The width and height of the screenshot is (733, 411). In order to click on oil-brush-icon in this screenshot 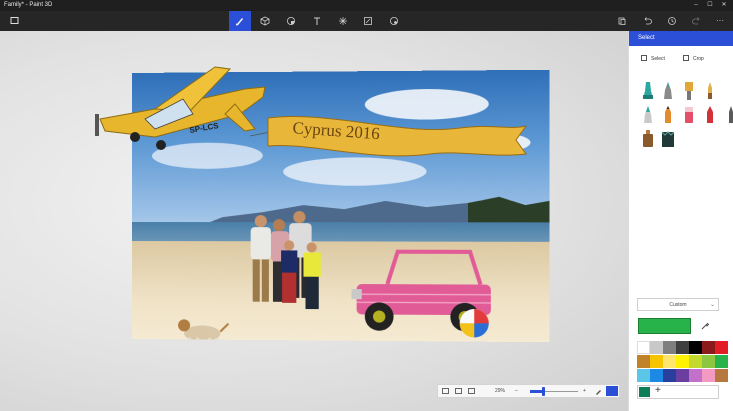, I will do `click(689, 91)`.